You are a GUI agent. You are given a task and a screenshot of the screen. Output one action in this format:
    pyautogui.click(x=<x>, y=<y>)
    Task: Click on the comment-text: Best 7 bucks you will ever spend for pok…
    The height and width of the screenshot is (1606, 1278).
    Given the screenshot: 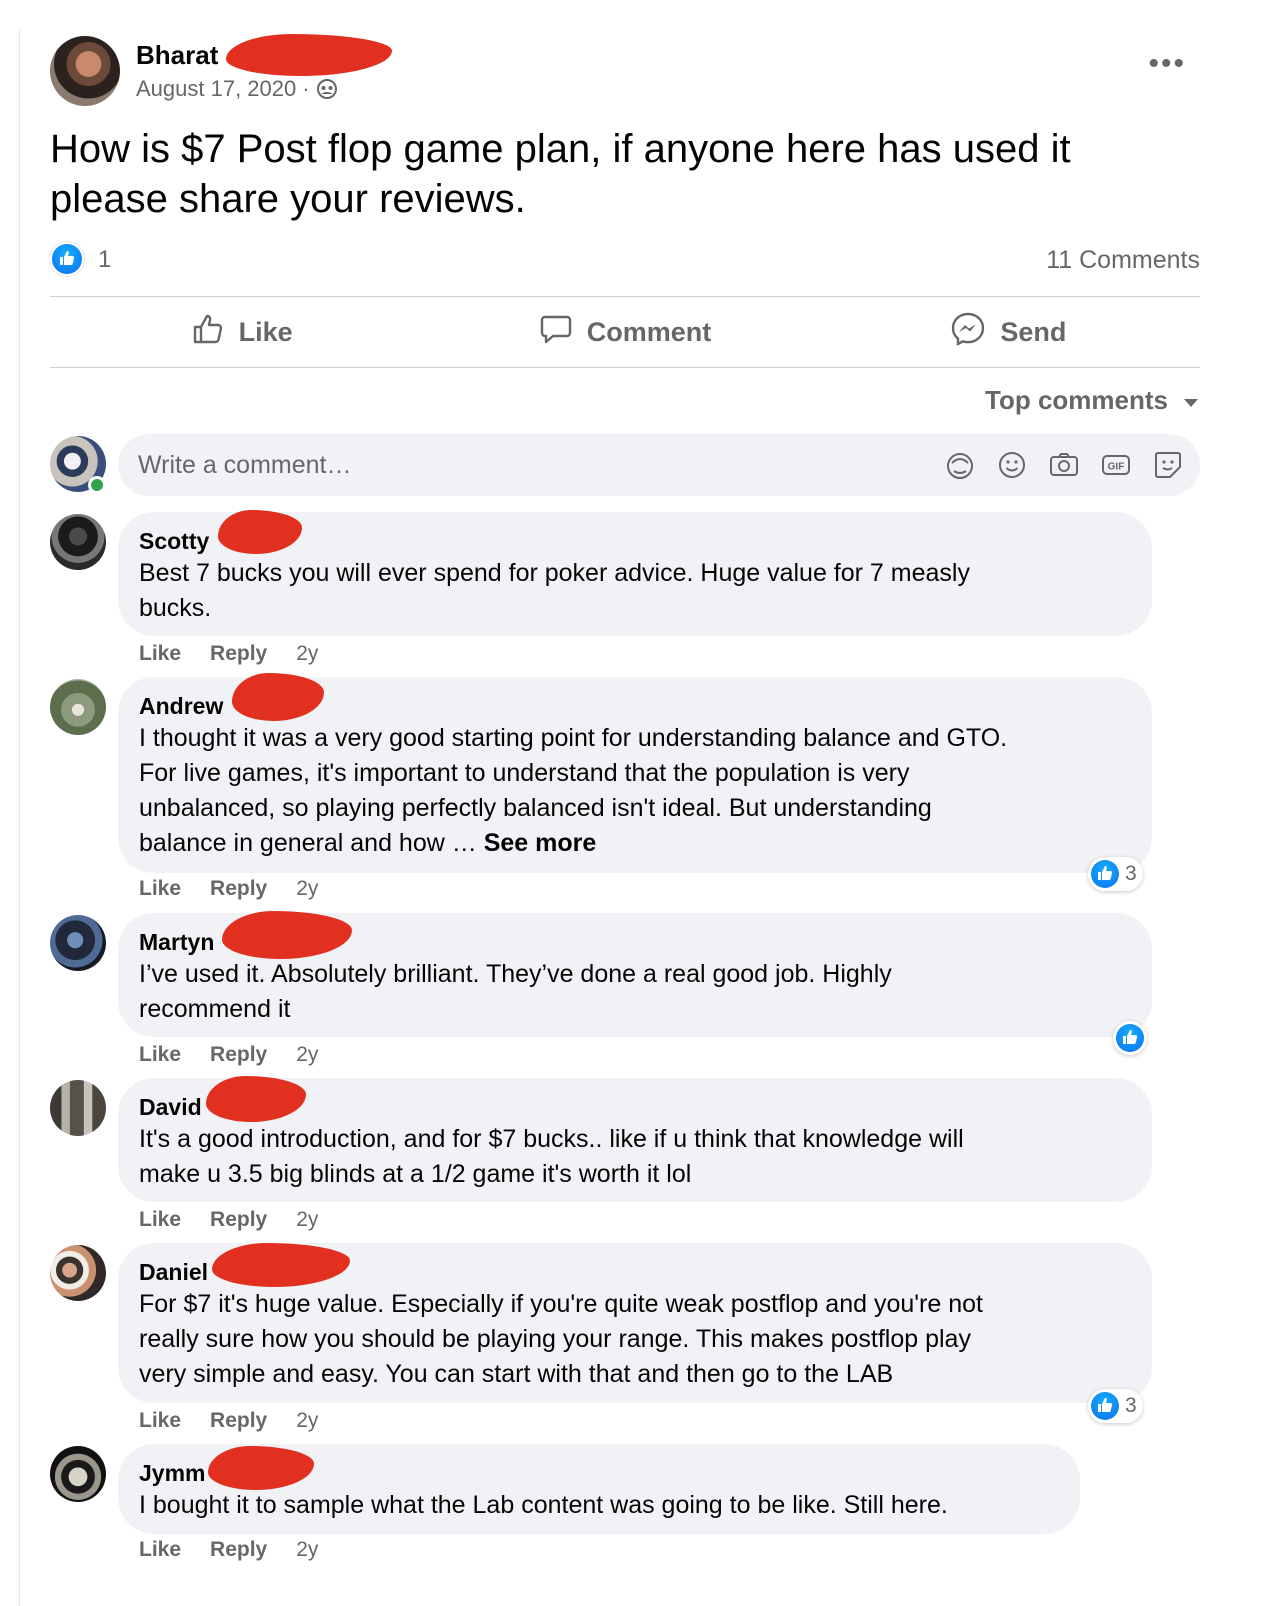 What is the action you would take?
    pyautogui.click(x=554, y=590)
    